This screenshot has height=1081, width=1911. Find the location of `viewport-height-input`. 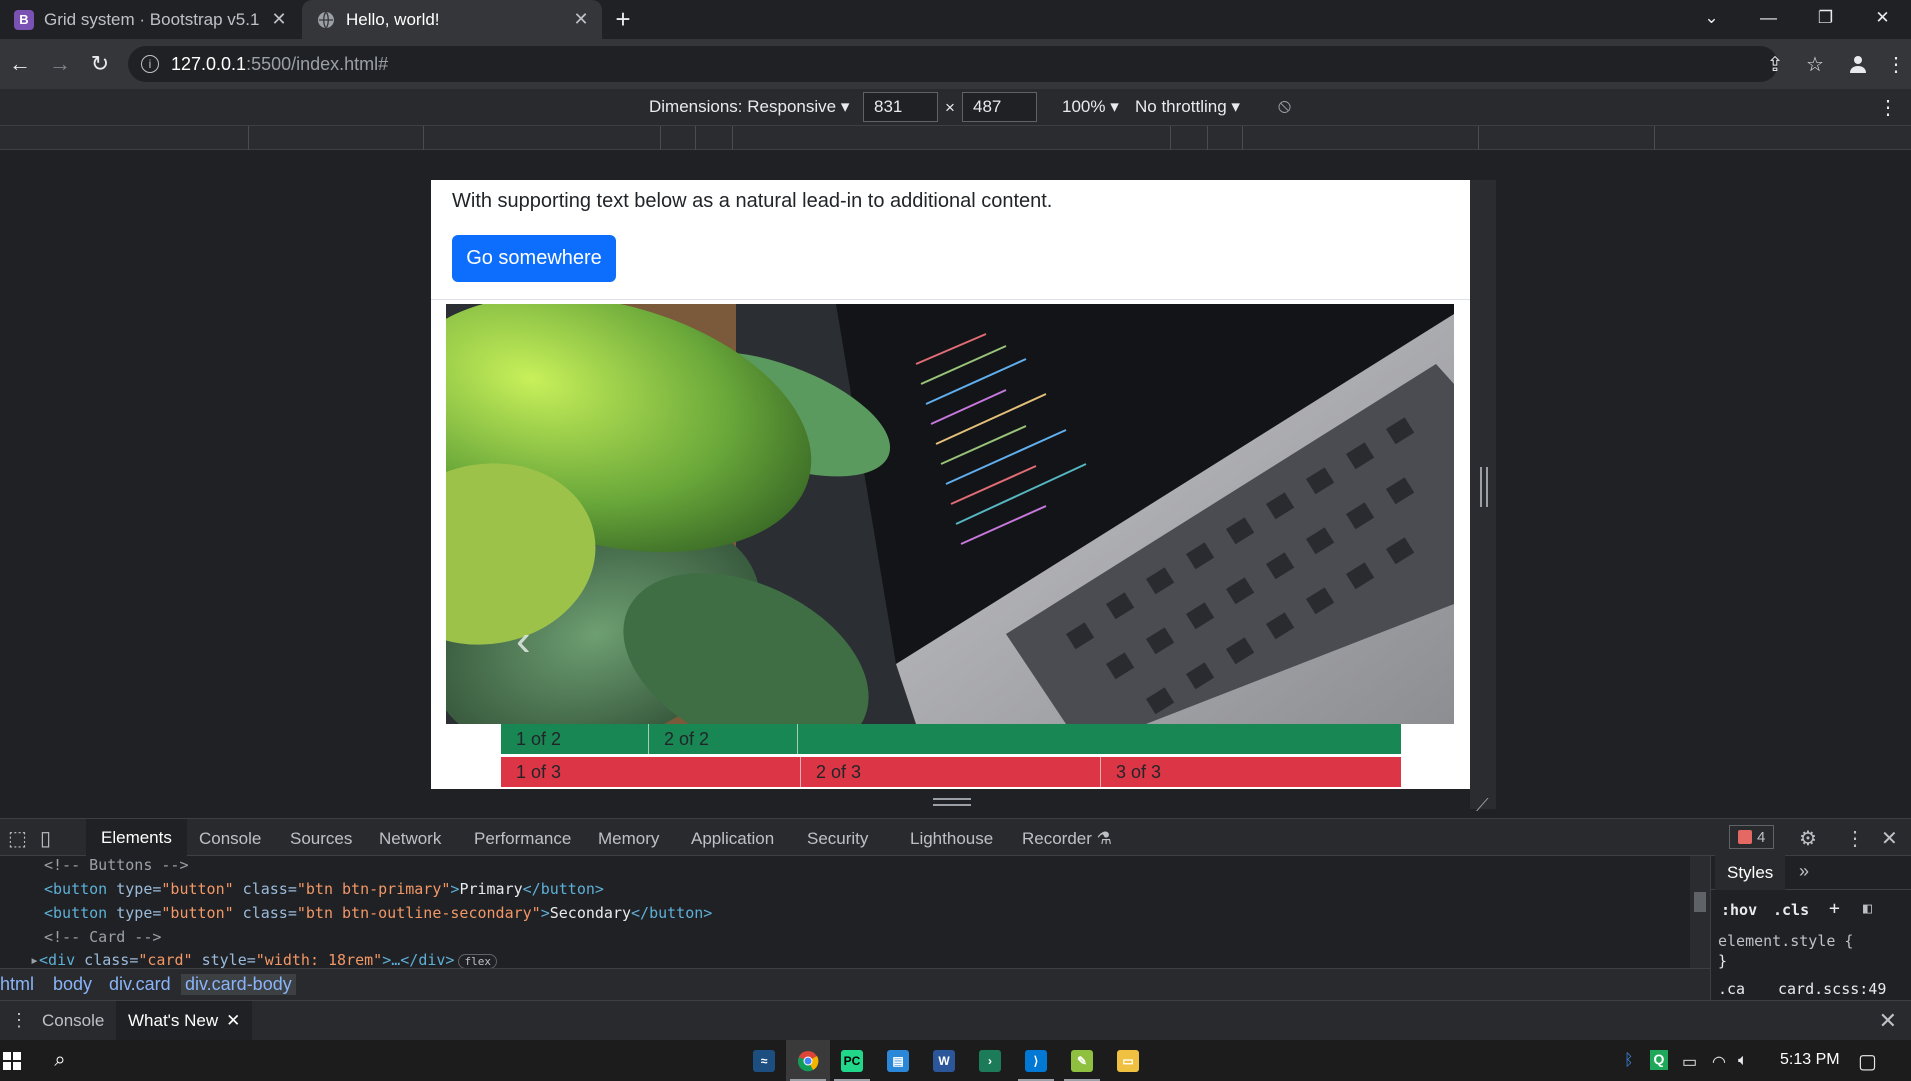

viewport-height-input is located at coordinates (999, 107).